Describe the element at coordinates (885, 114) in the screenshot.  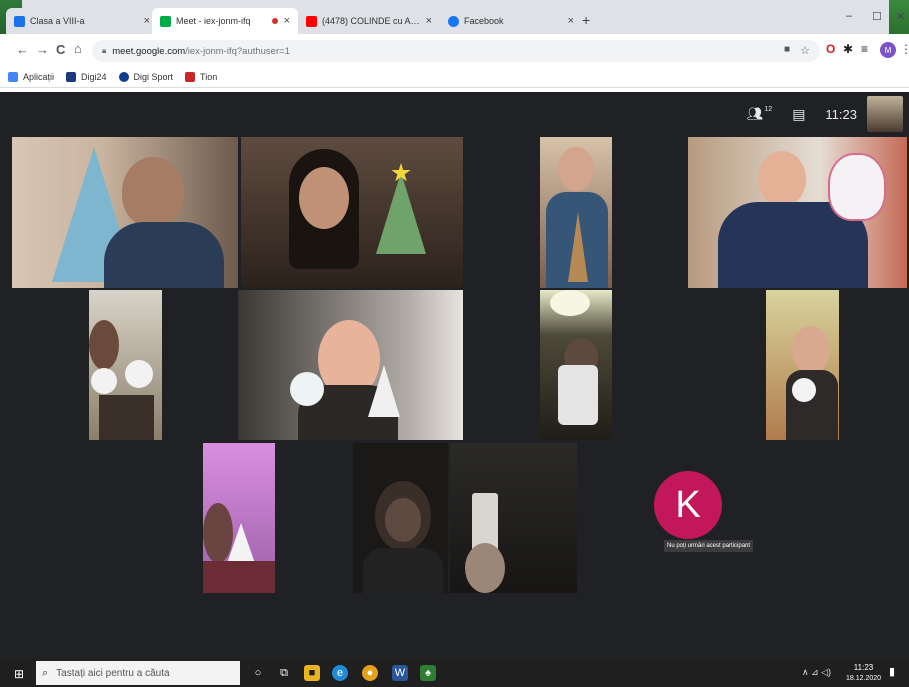
I see `self-view-video` at that location.